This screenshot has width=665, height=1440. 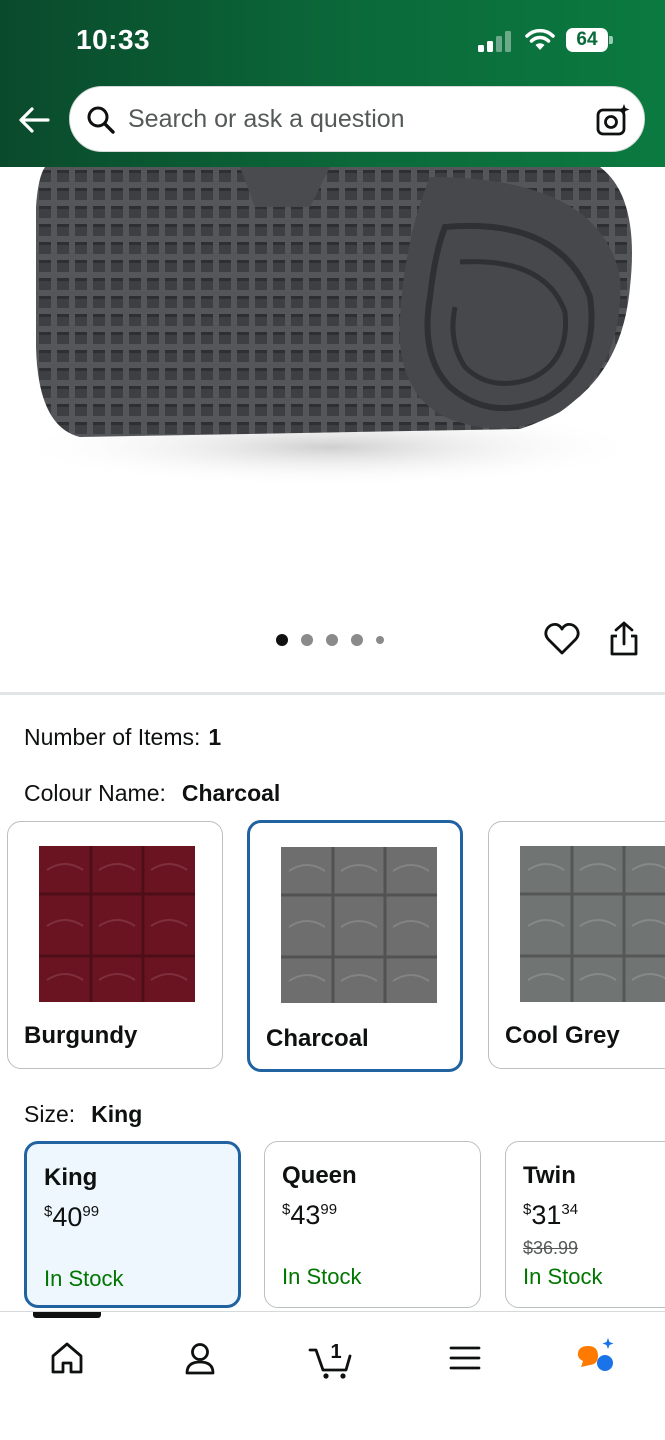 I want to click on size-option-queen: Queen $4399 In Stock, so click(x=372, y=1224).